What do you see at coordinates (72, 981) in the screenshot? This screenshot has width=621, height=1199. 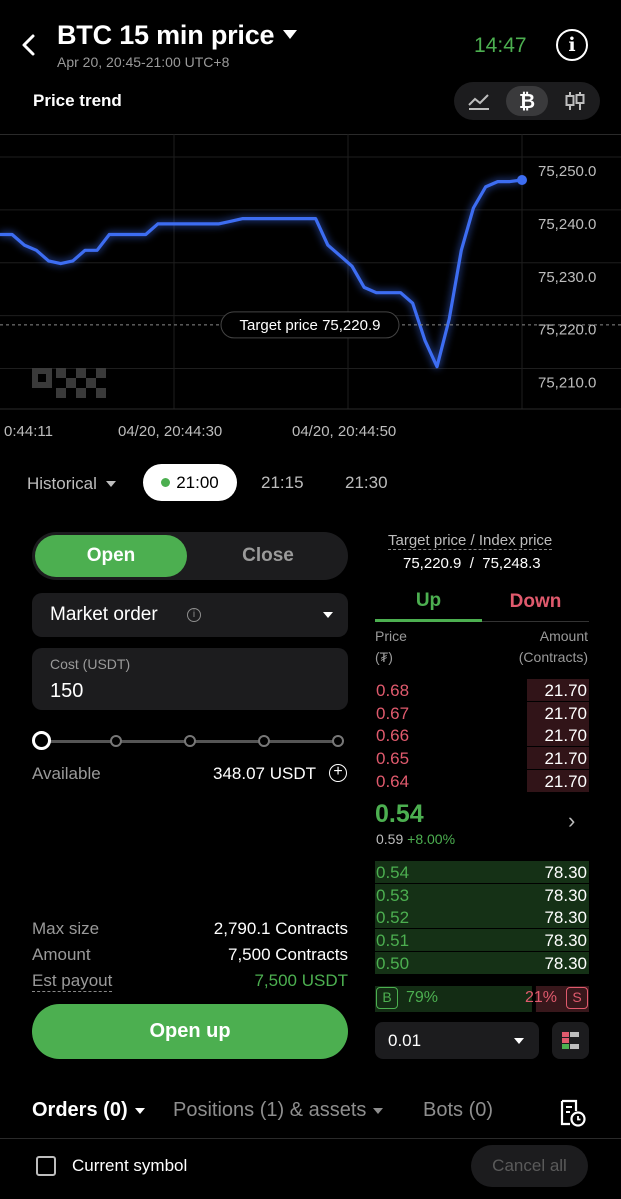 I see `est-payout-label: Est payout` at bounding box center [72, 981].